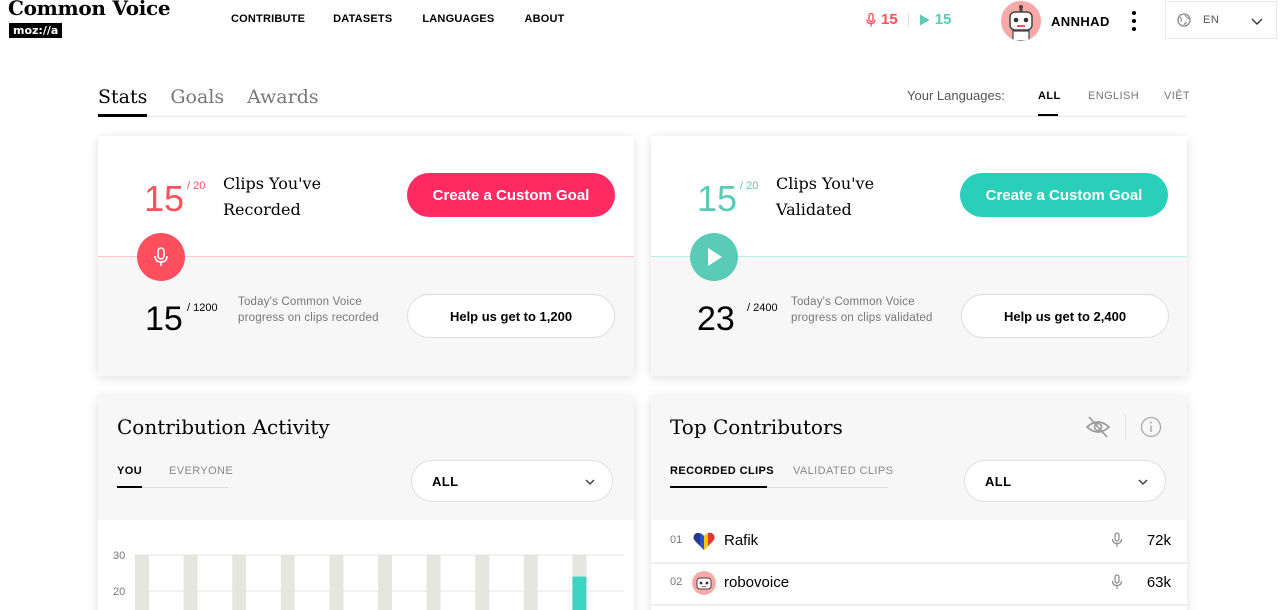 This screenshot has height=610, width=1280. I want to click on nav-about: ABOUT, so click(544, 19).